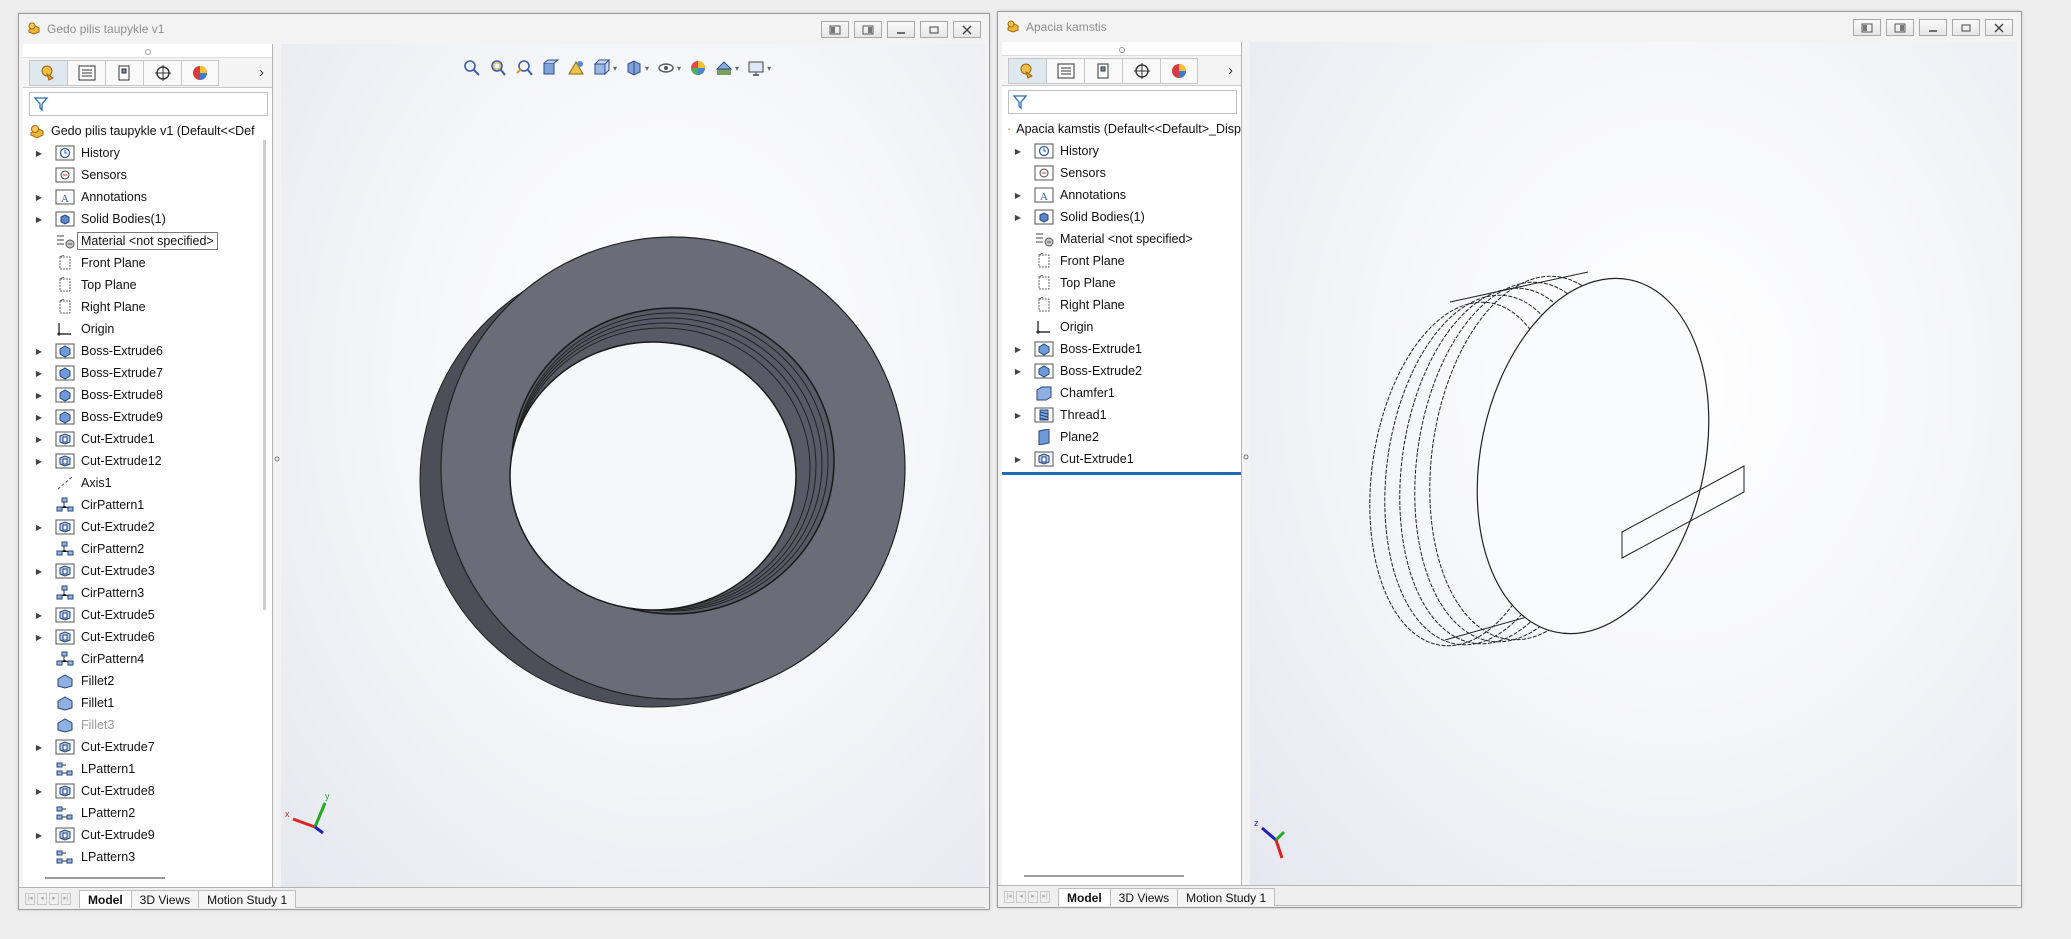  Describe the element at coordinates (147, 857) in the screenshot. I see `tree-node-lpattern3: LPattern3` at that location.